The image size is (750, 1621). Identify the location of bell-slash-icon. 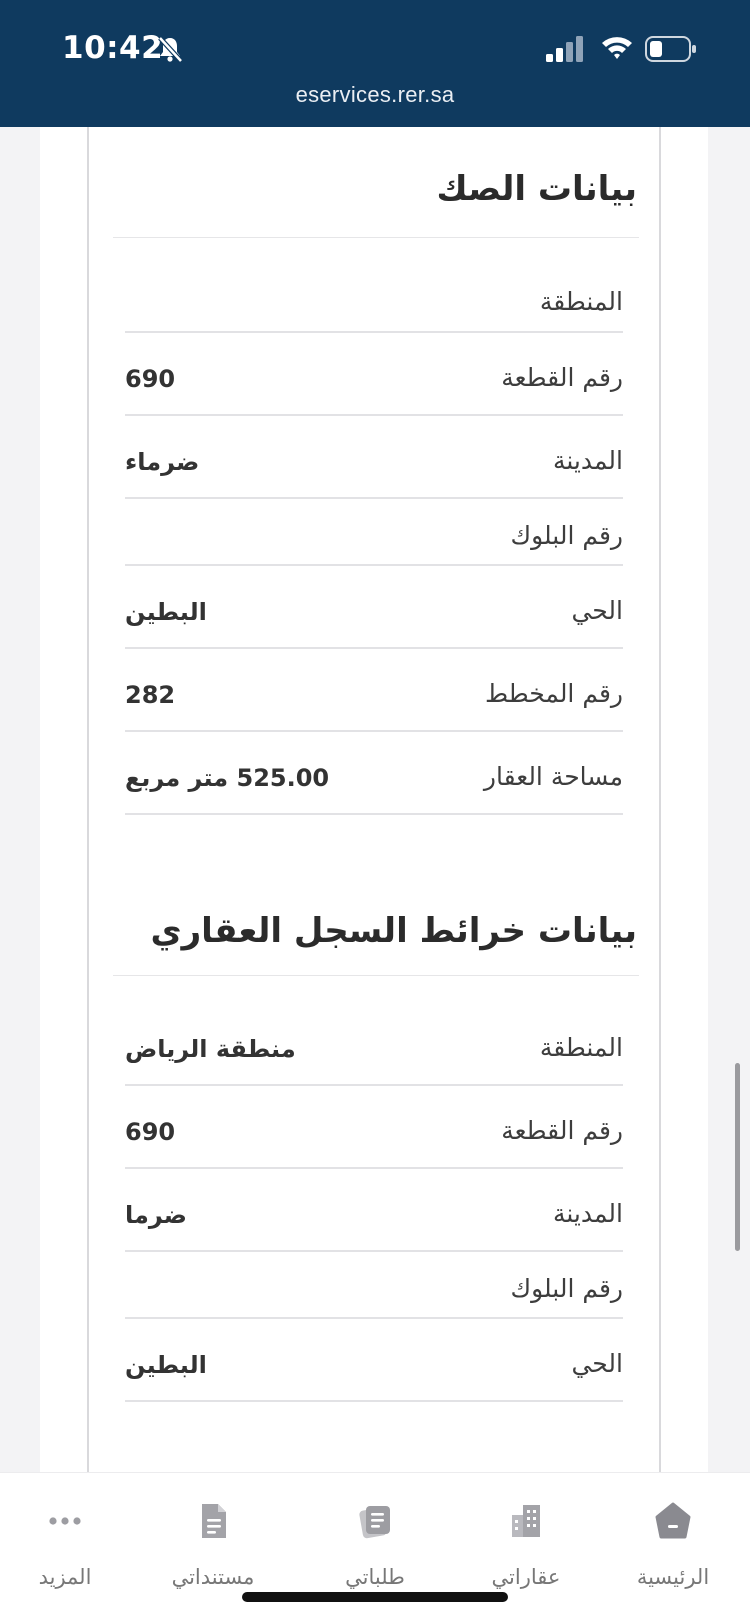
(170, 49).